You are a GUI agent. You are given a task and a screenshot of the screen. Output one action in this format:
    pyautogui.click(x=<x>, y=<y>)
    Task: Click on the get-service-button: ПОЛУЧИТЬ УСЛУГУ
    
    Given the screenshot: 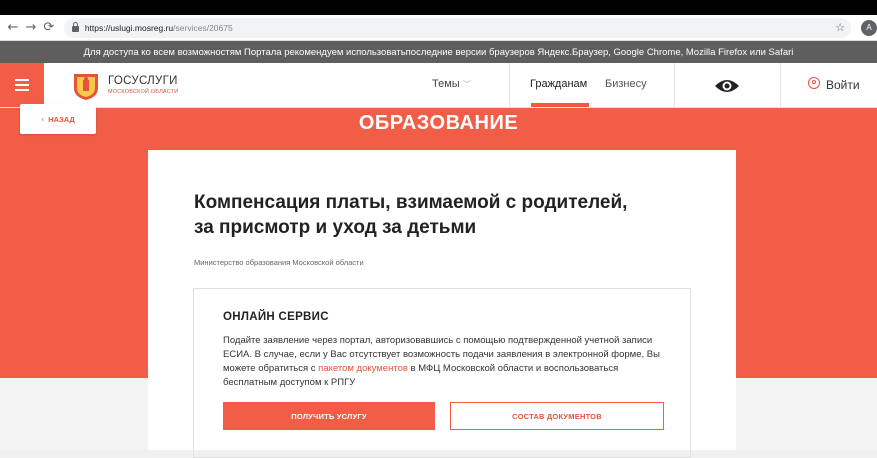 What is the action you would take?
    pyautogui.click(x=329, y=416)
    